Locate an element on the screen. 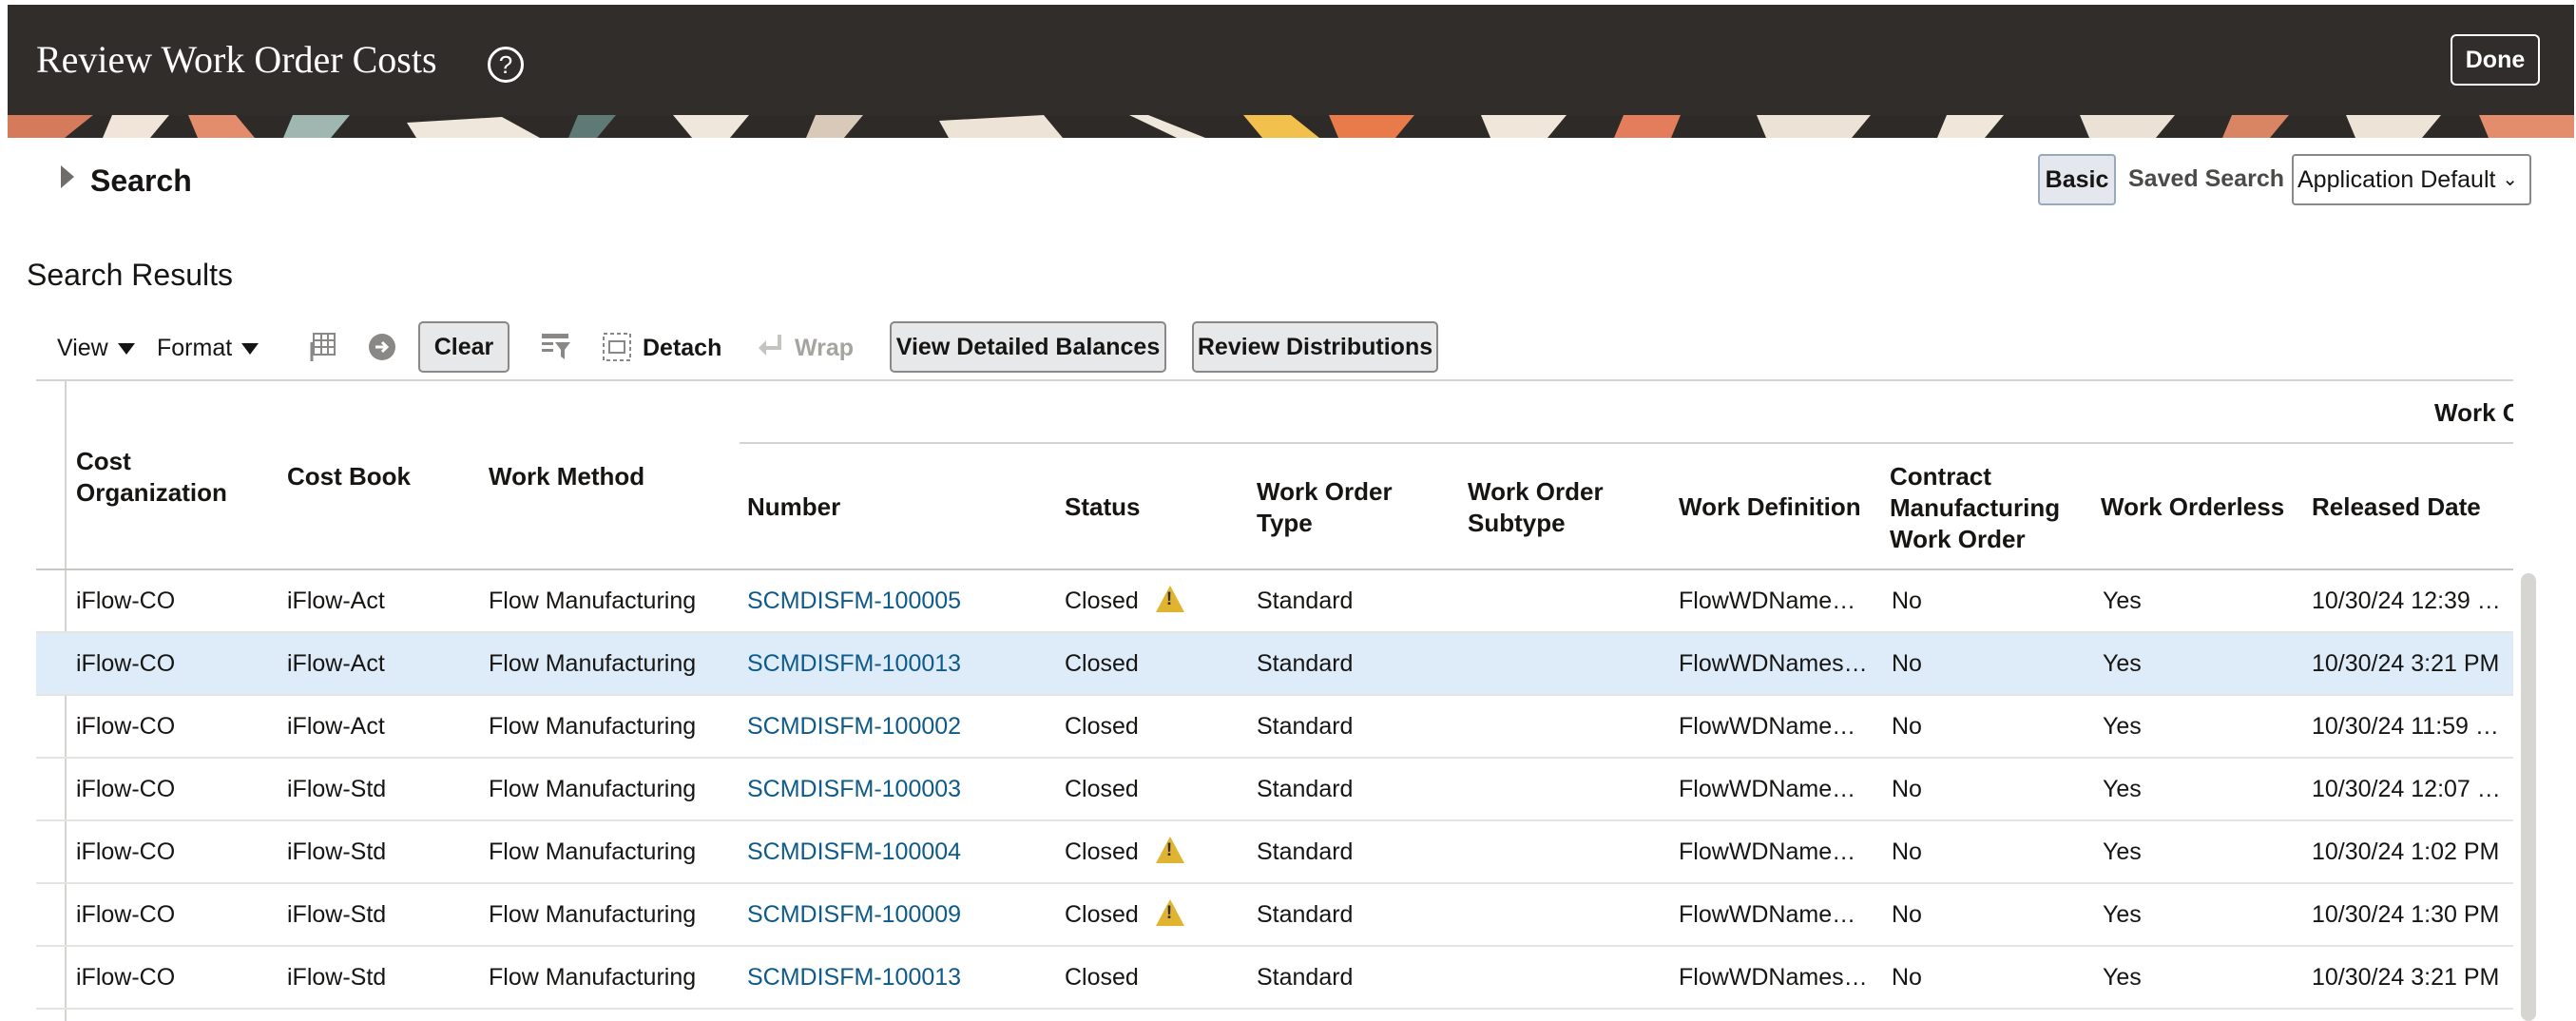 The height and width of the screenshot is (1021, 2576). view-detailed-balances-button: View Detailed Balances is located at coordinates (1028, 347).